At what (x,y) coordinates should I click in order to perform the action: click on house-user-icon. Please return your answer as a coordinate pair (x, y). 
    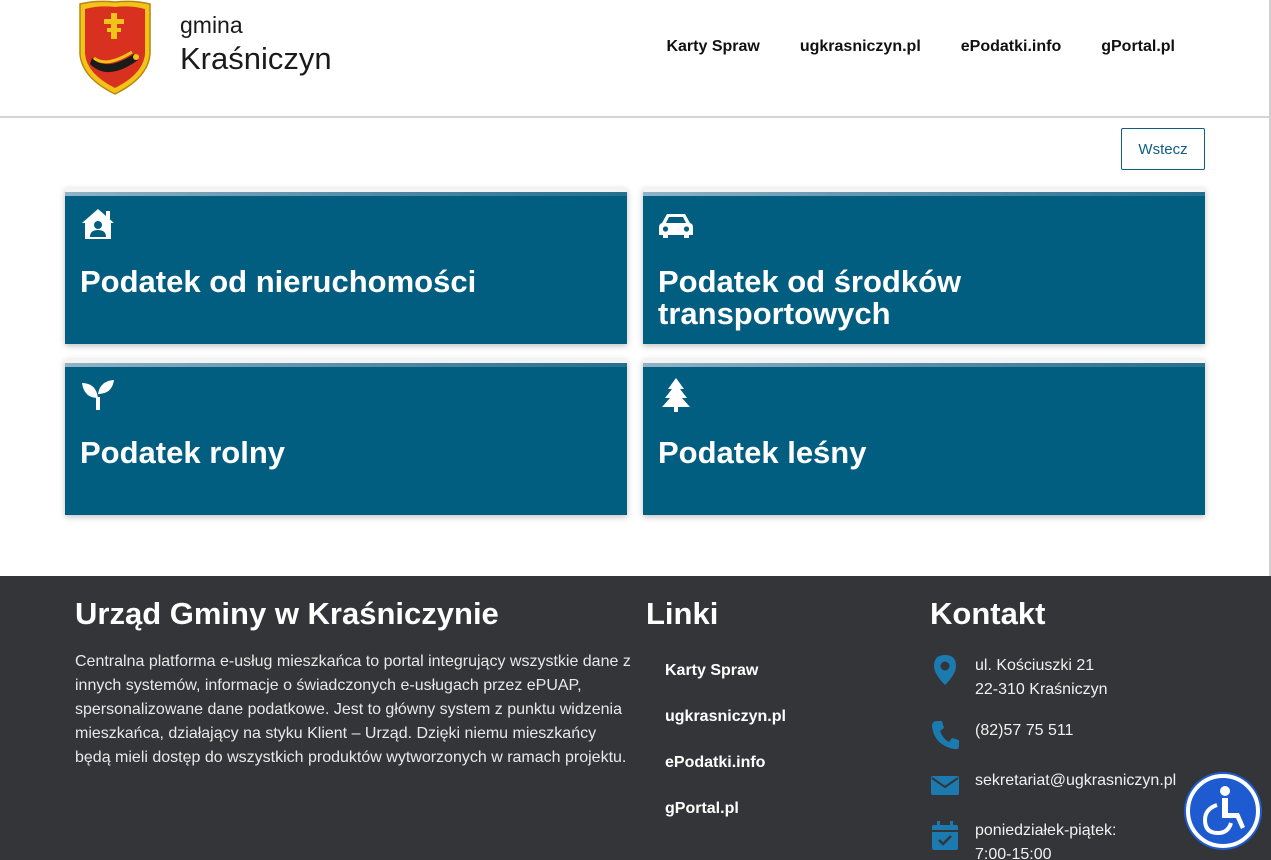
    Looking at the image, I should click on (98, 224).